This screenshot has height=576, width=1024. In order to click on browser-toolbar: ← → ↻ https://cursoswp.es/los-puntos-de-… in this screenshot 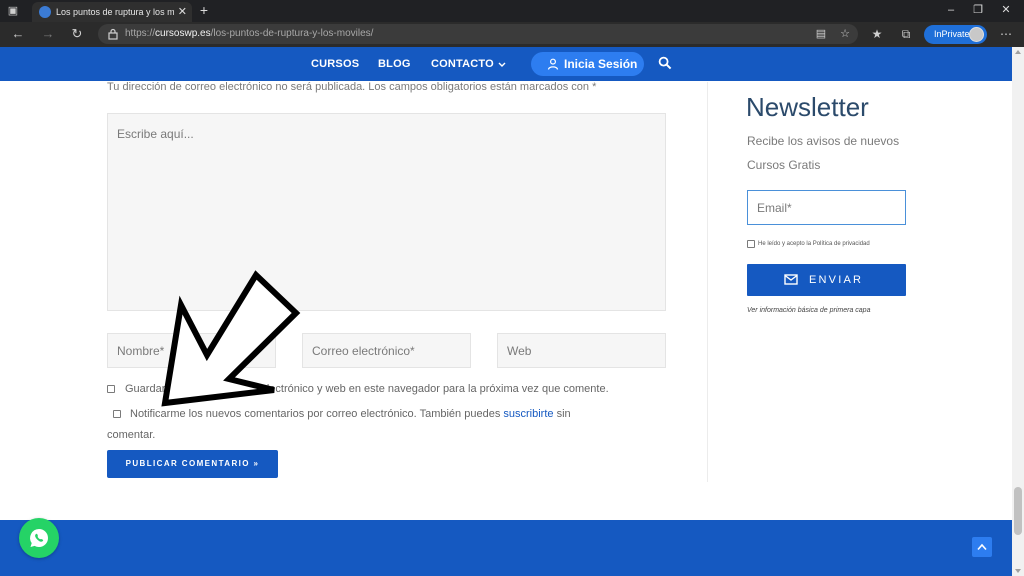, I will do `click(512, 34)`.